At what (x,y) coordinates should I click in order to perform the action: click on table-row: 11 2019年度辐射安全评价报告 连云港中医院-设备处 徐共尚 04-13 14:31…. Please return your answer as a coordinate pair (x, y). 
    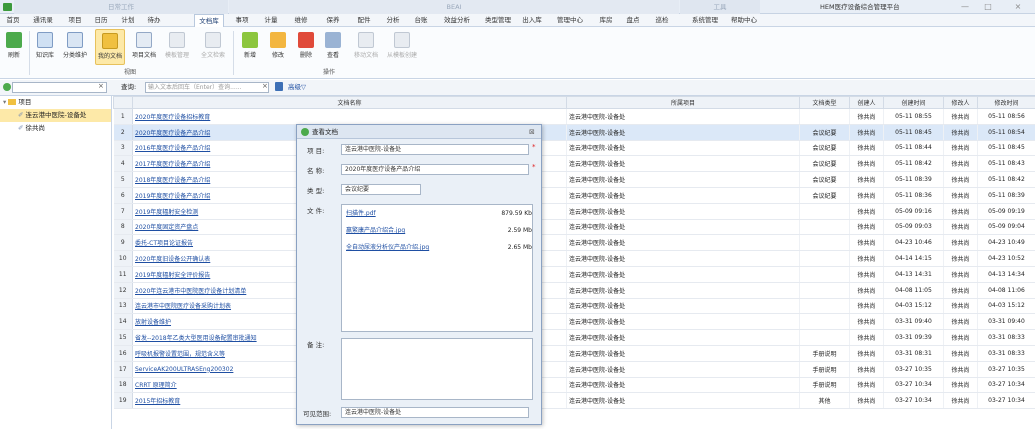
    Looking at the image, I should click on (574, 274).